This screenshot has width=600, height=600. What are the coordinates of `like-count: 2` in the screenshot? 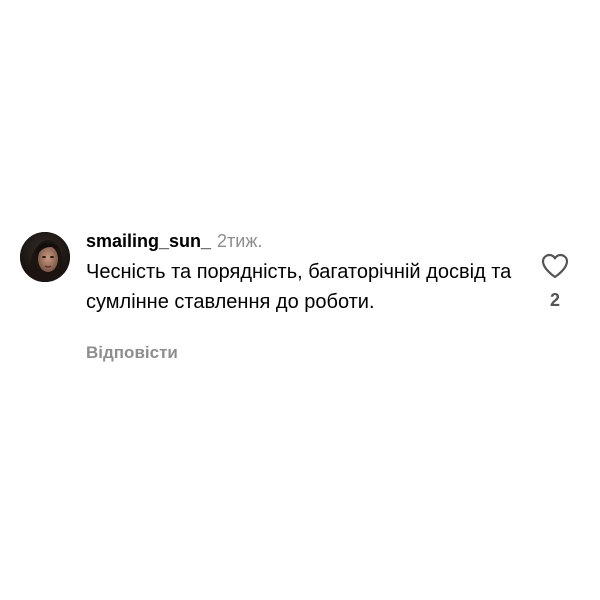 It's located at (554, 300).